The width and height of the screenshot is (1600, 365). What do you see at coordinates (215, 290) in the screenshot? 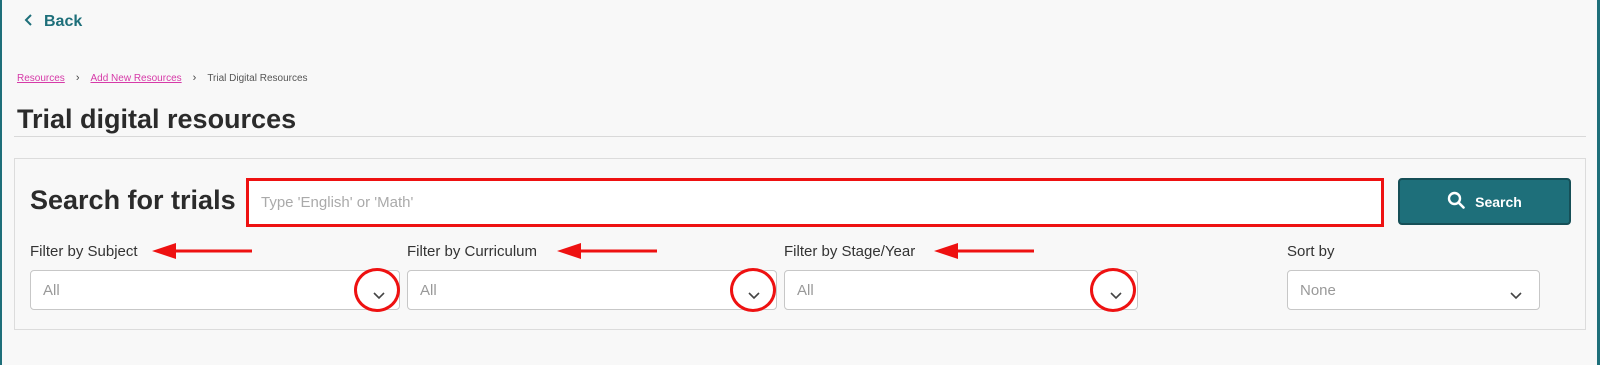
I see `filter-subject-select: All` at bounding box center [215, 290].